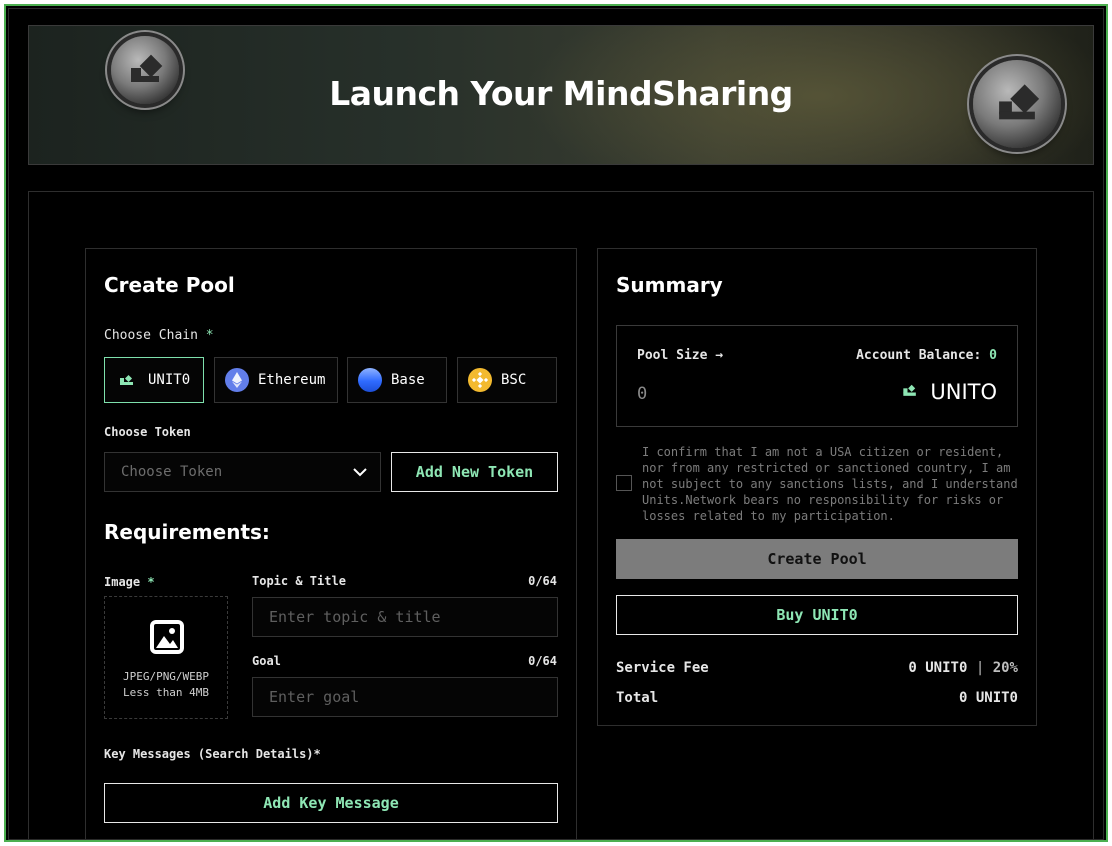 This screenshot has height=846, width=1112. What do you see at coordinates (988, 698) in the screenshot?
I see `total-value: 0 UNIT0` at bounding box center [988, 698].